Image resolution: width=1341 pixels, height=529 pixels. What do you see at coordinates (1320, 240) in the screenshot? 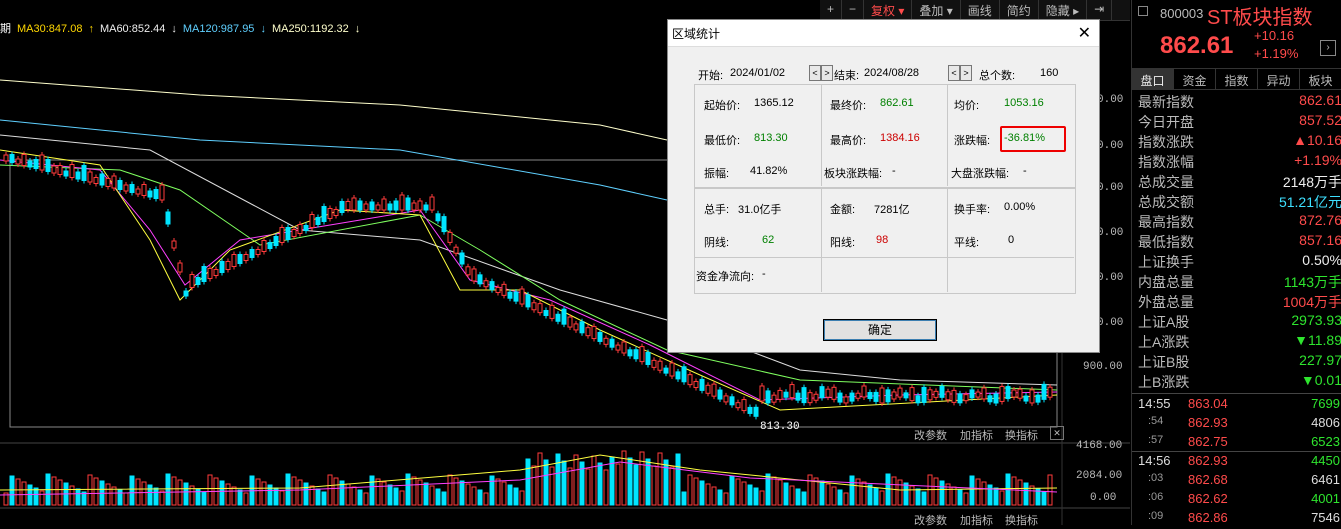
I see `quote-stat-value: 857.16` at bounding box center [1320, 240].